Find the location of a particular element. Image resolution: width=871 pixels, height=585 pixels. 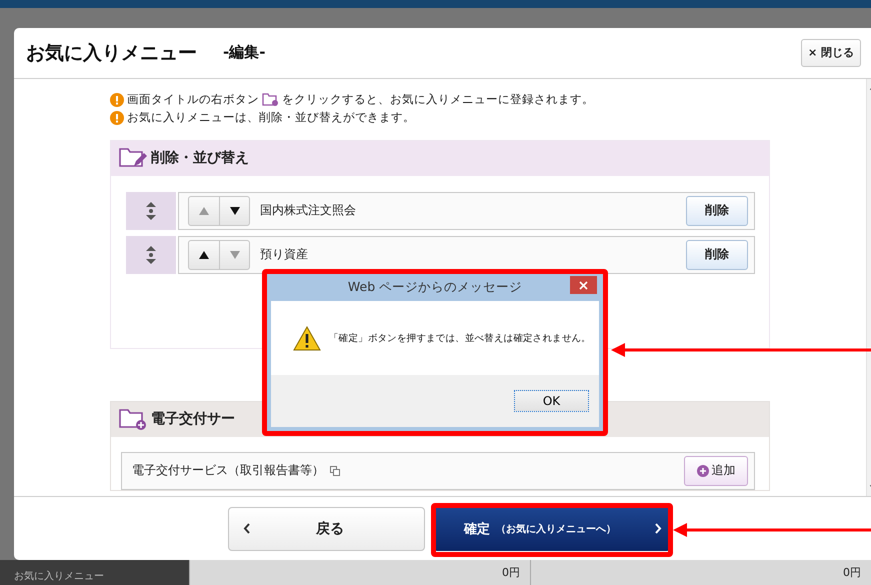

ok-button: OK is located at coordinates (551, 401).